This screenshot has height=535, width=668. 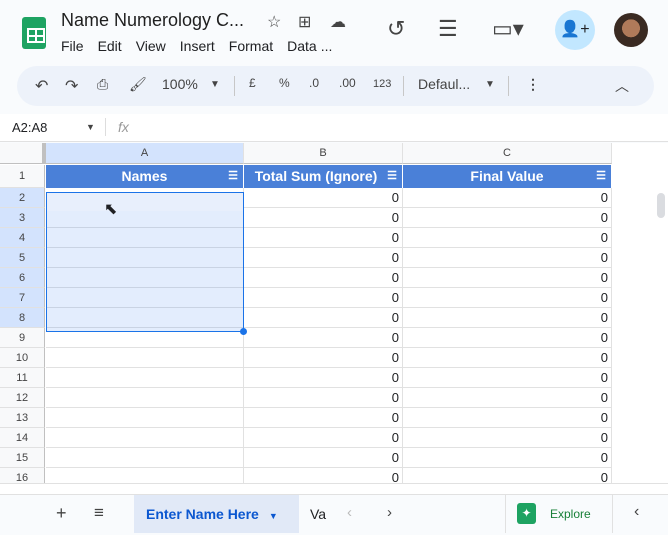 I want to click on sheets-logo, so click(x=34, y=33).